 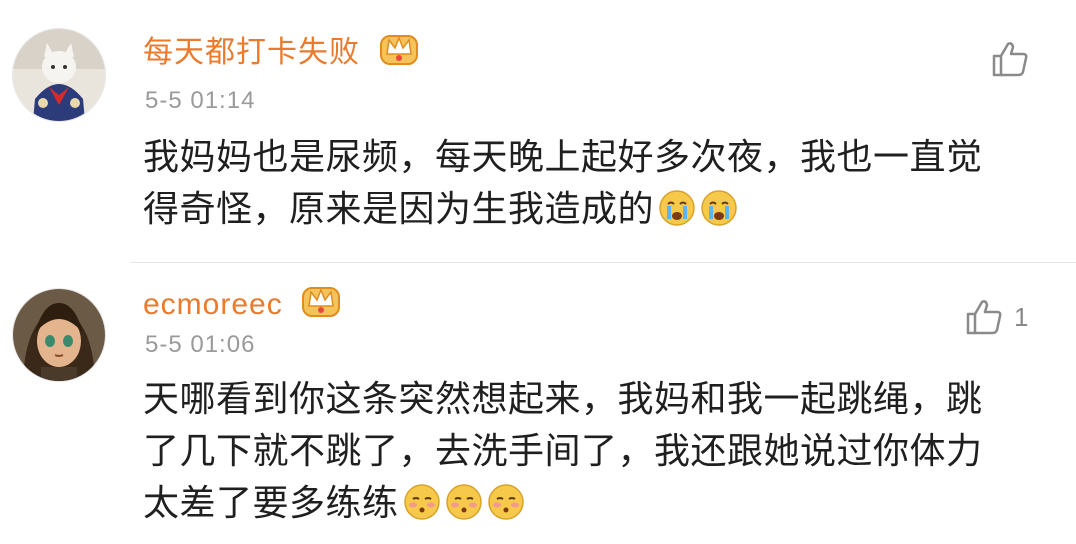 What do you see at coordinates (603, 262) in the screenshot?
I see `divider` at bounding box center [603, 262].